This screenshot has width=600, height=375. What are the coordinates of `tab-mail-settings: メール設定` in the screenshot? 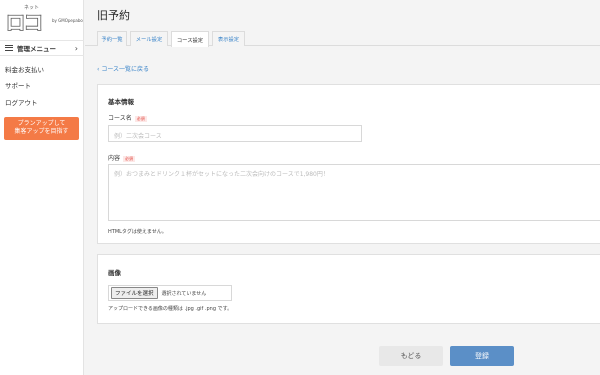 It's located at (149, 38).